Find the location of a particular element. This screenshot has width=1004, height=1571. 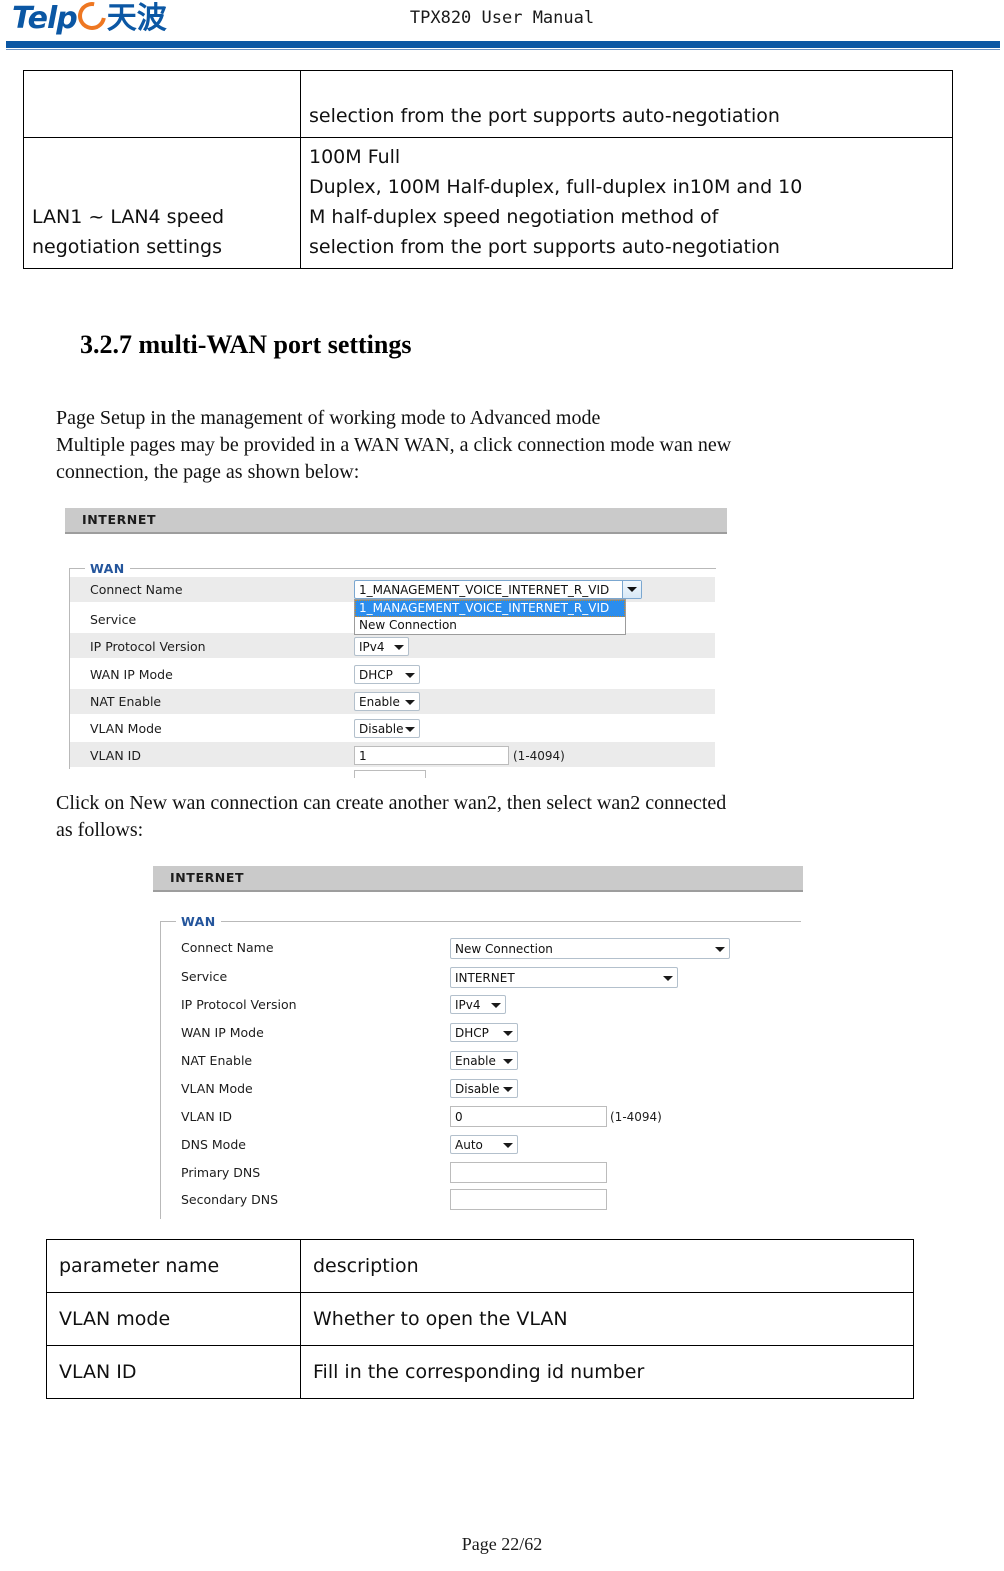

label-secondary-dns: Secondary DNS is located at coordinates (230, 1199).